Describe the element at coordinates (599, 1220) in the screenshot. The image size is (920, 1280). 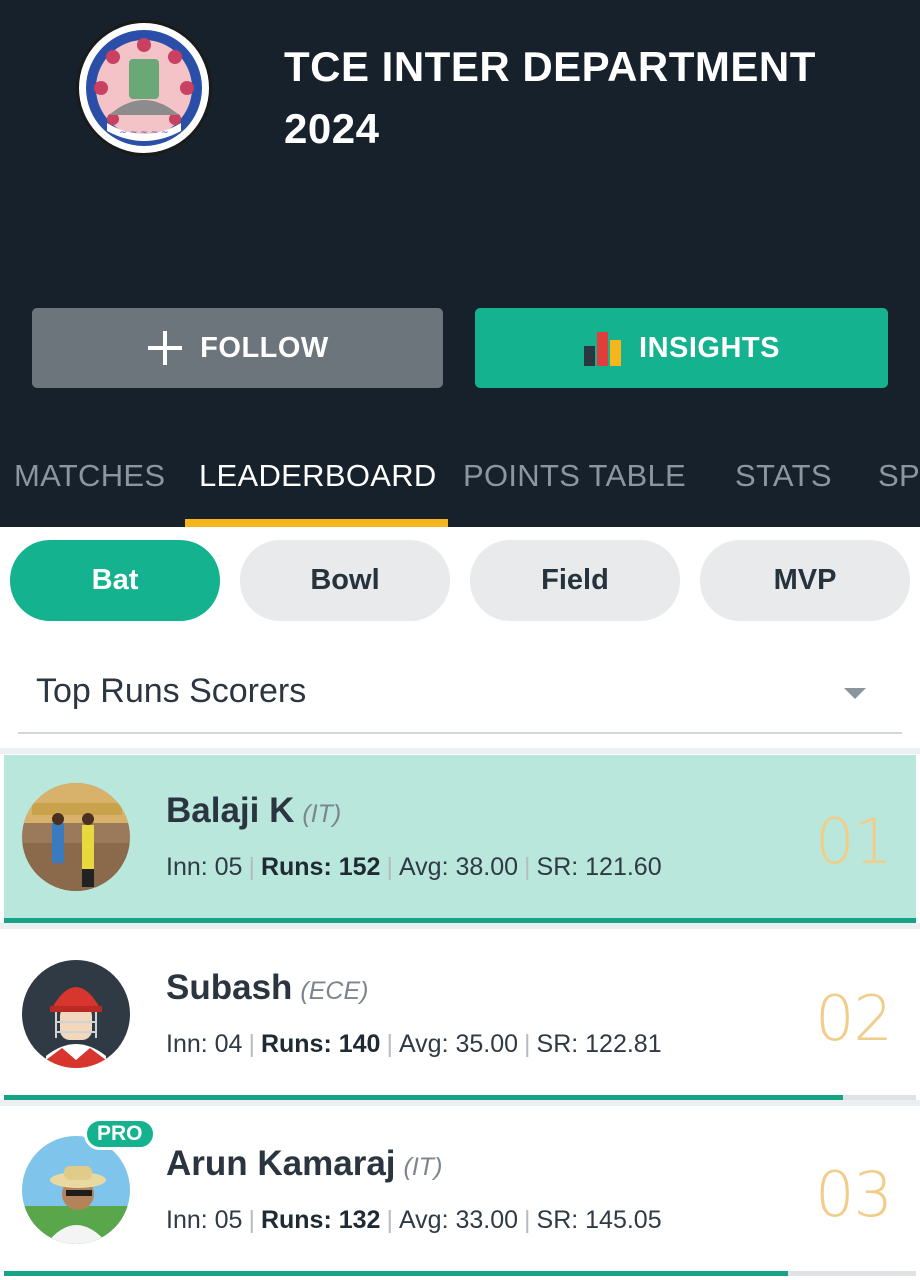
I see `strike-rate-stat: SR: 145.05` at that location.